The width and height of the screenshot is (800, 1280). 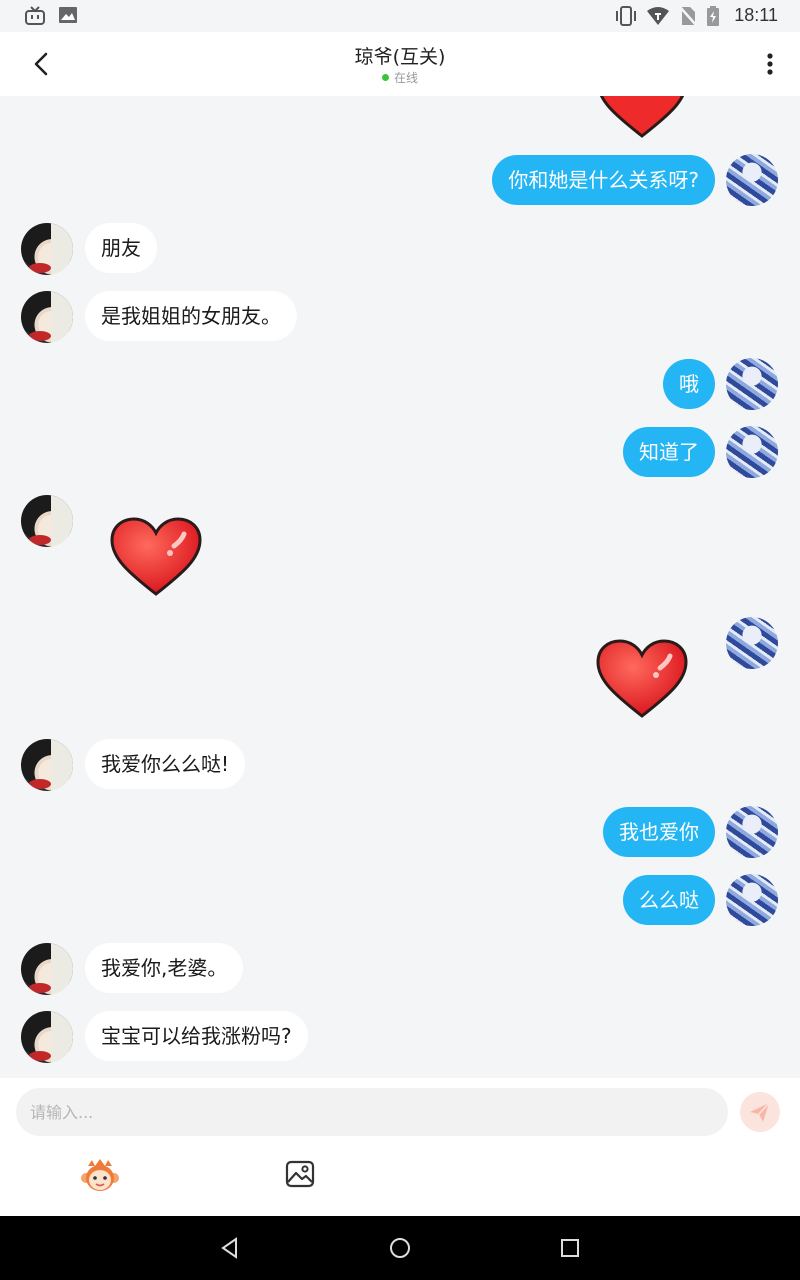 What do you see at coordinates (68, 15) in the screenshot?
I see `image-icon` at bounding box center [68, 15].